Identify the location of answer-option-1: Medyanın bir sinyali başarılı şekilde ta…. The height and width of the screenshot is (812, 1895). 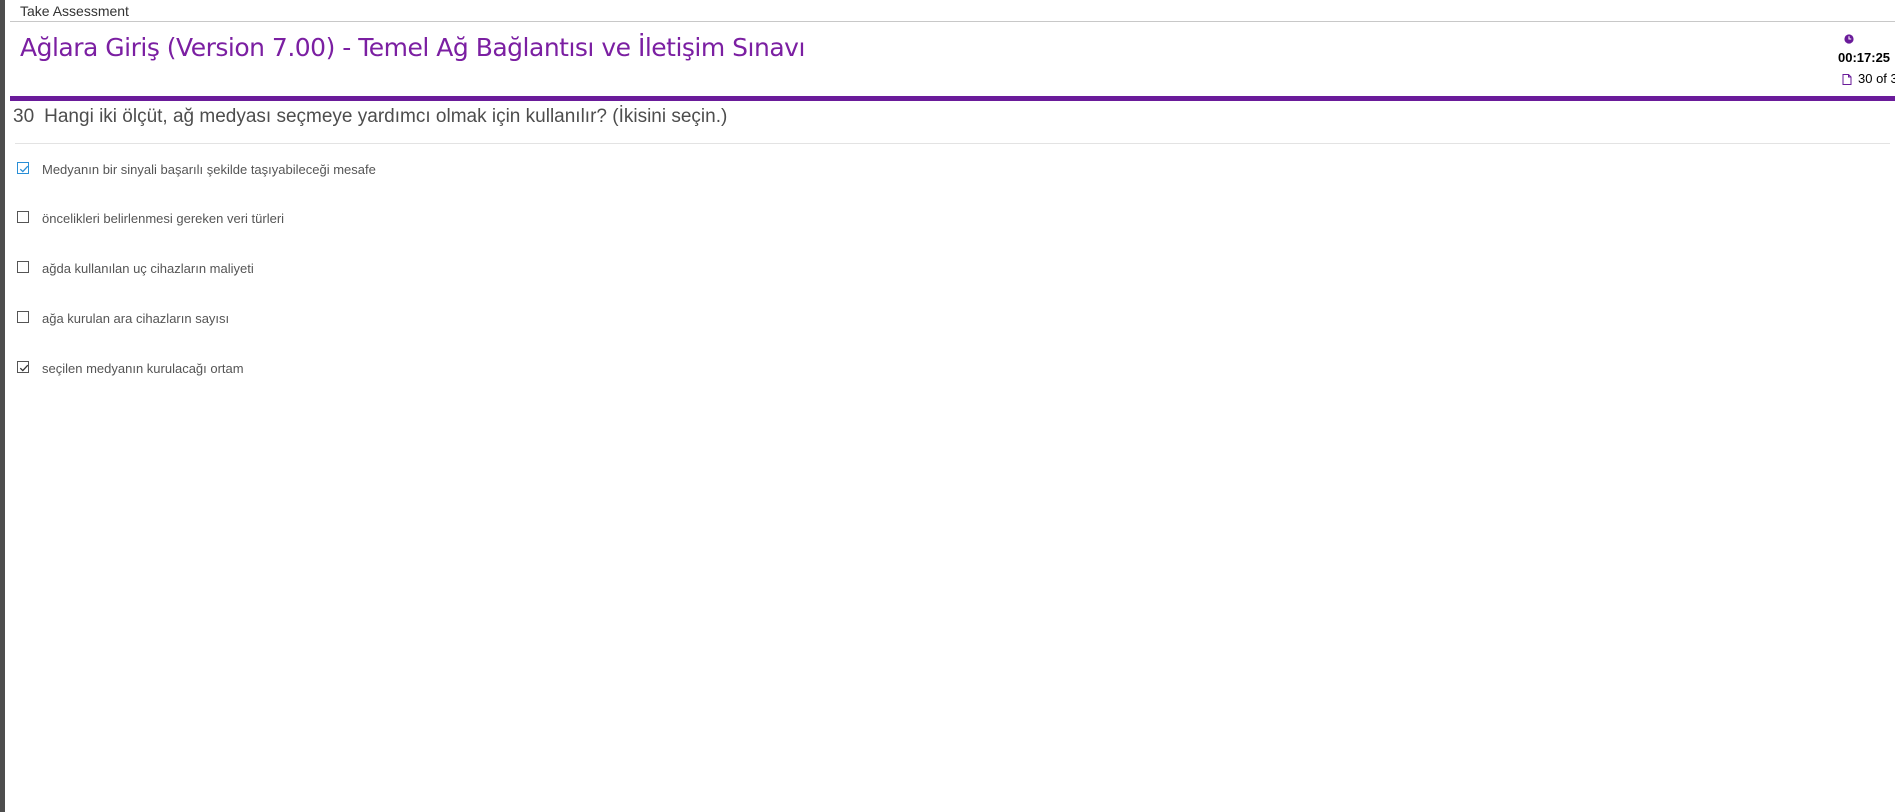
(317, 170).